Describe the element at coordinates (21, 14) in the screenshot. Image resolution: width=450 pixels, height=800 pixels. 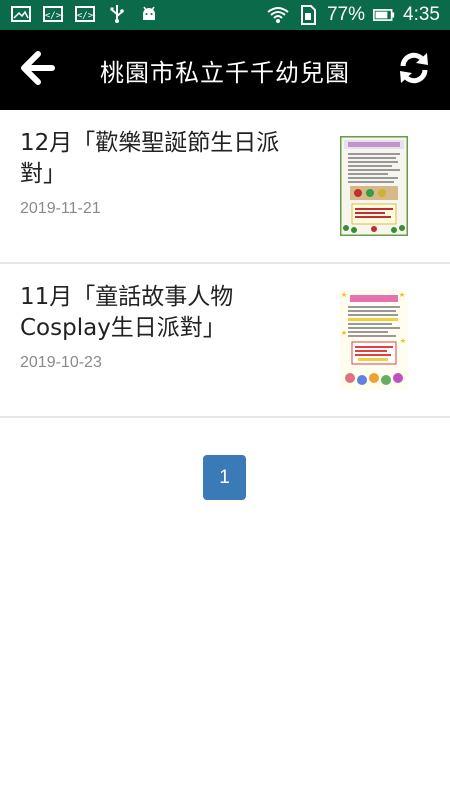
I see `gallery-icon` at that location.